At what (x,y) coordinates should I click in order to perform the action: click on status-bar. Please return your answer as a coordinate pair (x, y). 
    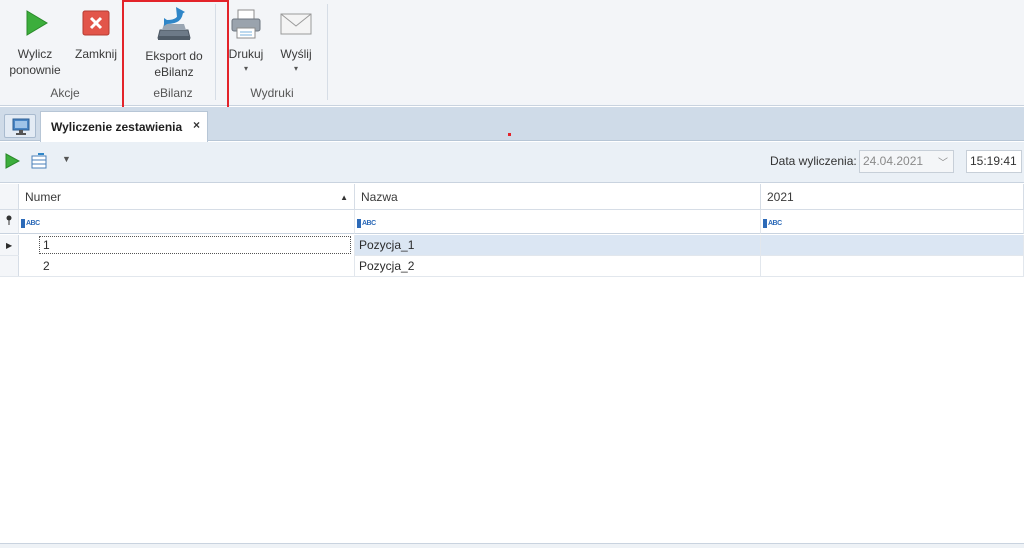
    Looking at the image, I should click on (512, 545).